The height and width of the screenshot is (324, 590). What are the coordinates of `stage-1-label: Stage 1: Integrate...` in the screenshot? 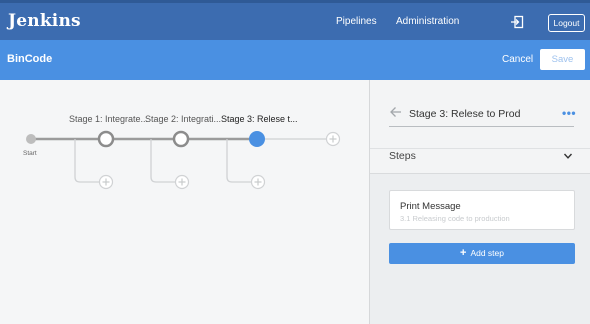 It's located at (108, 119).